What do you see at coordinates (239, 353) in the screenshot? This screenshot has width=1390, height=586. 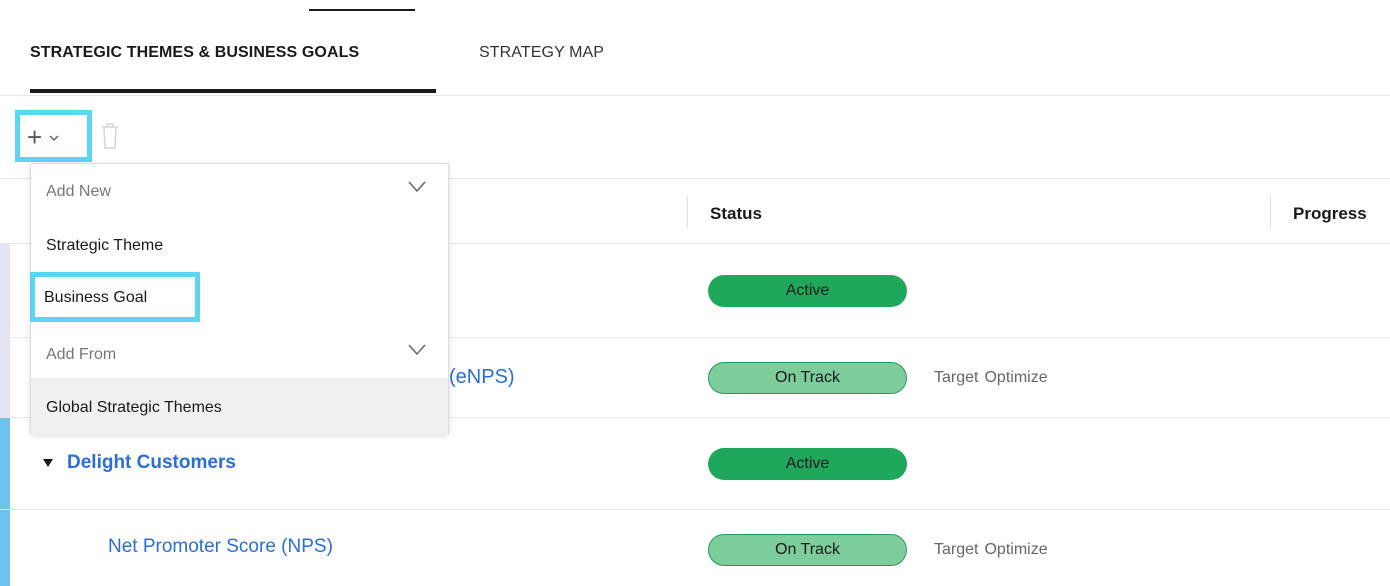 I see `add-from-section: Add From` at bounding box center [239, 353].